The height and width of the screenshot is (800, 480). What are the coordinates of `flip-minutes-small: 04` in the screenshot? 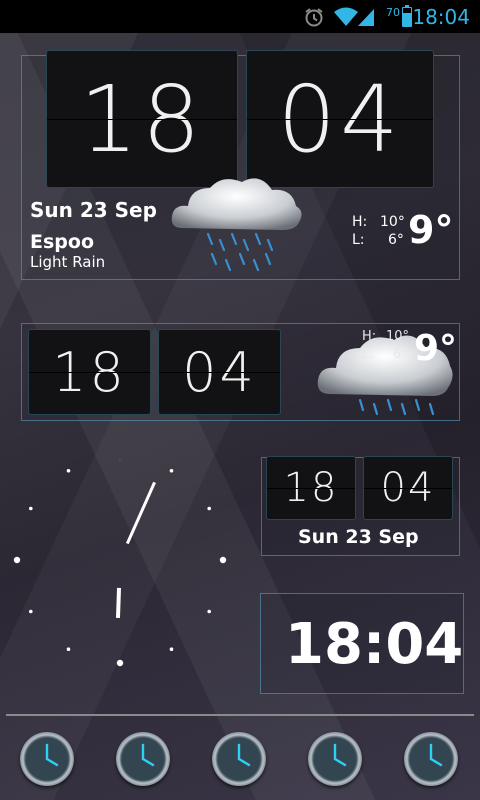 It's located at (408, 488).